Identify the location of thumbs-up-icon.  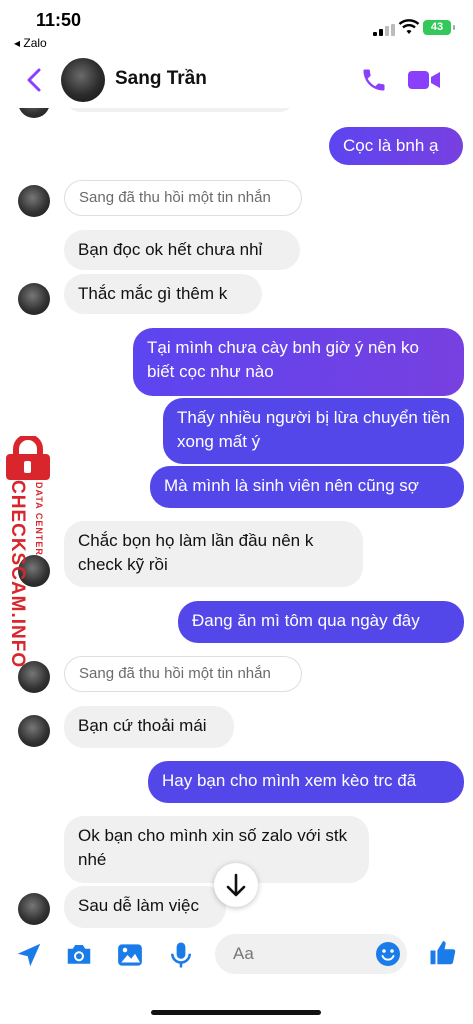
(443, 953).